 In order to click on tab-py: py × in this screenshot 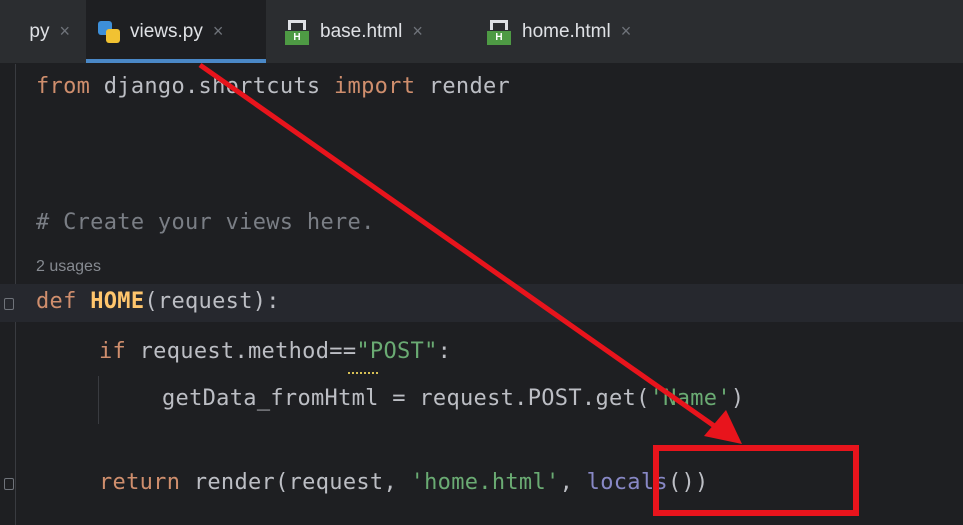, I will do `click(42, 31)`.